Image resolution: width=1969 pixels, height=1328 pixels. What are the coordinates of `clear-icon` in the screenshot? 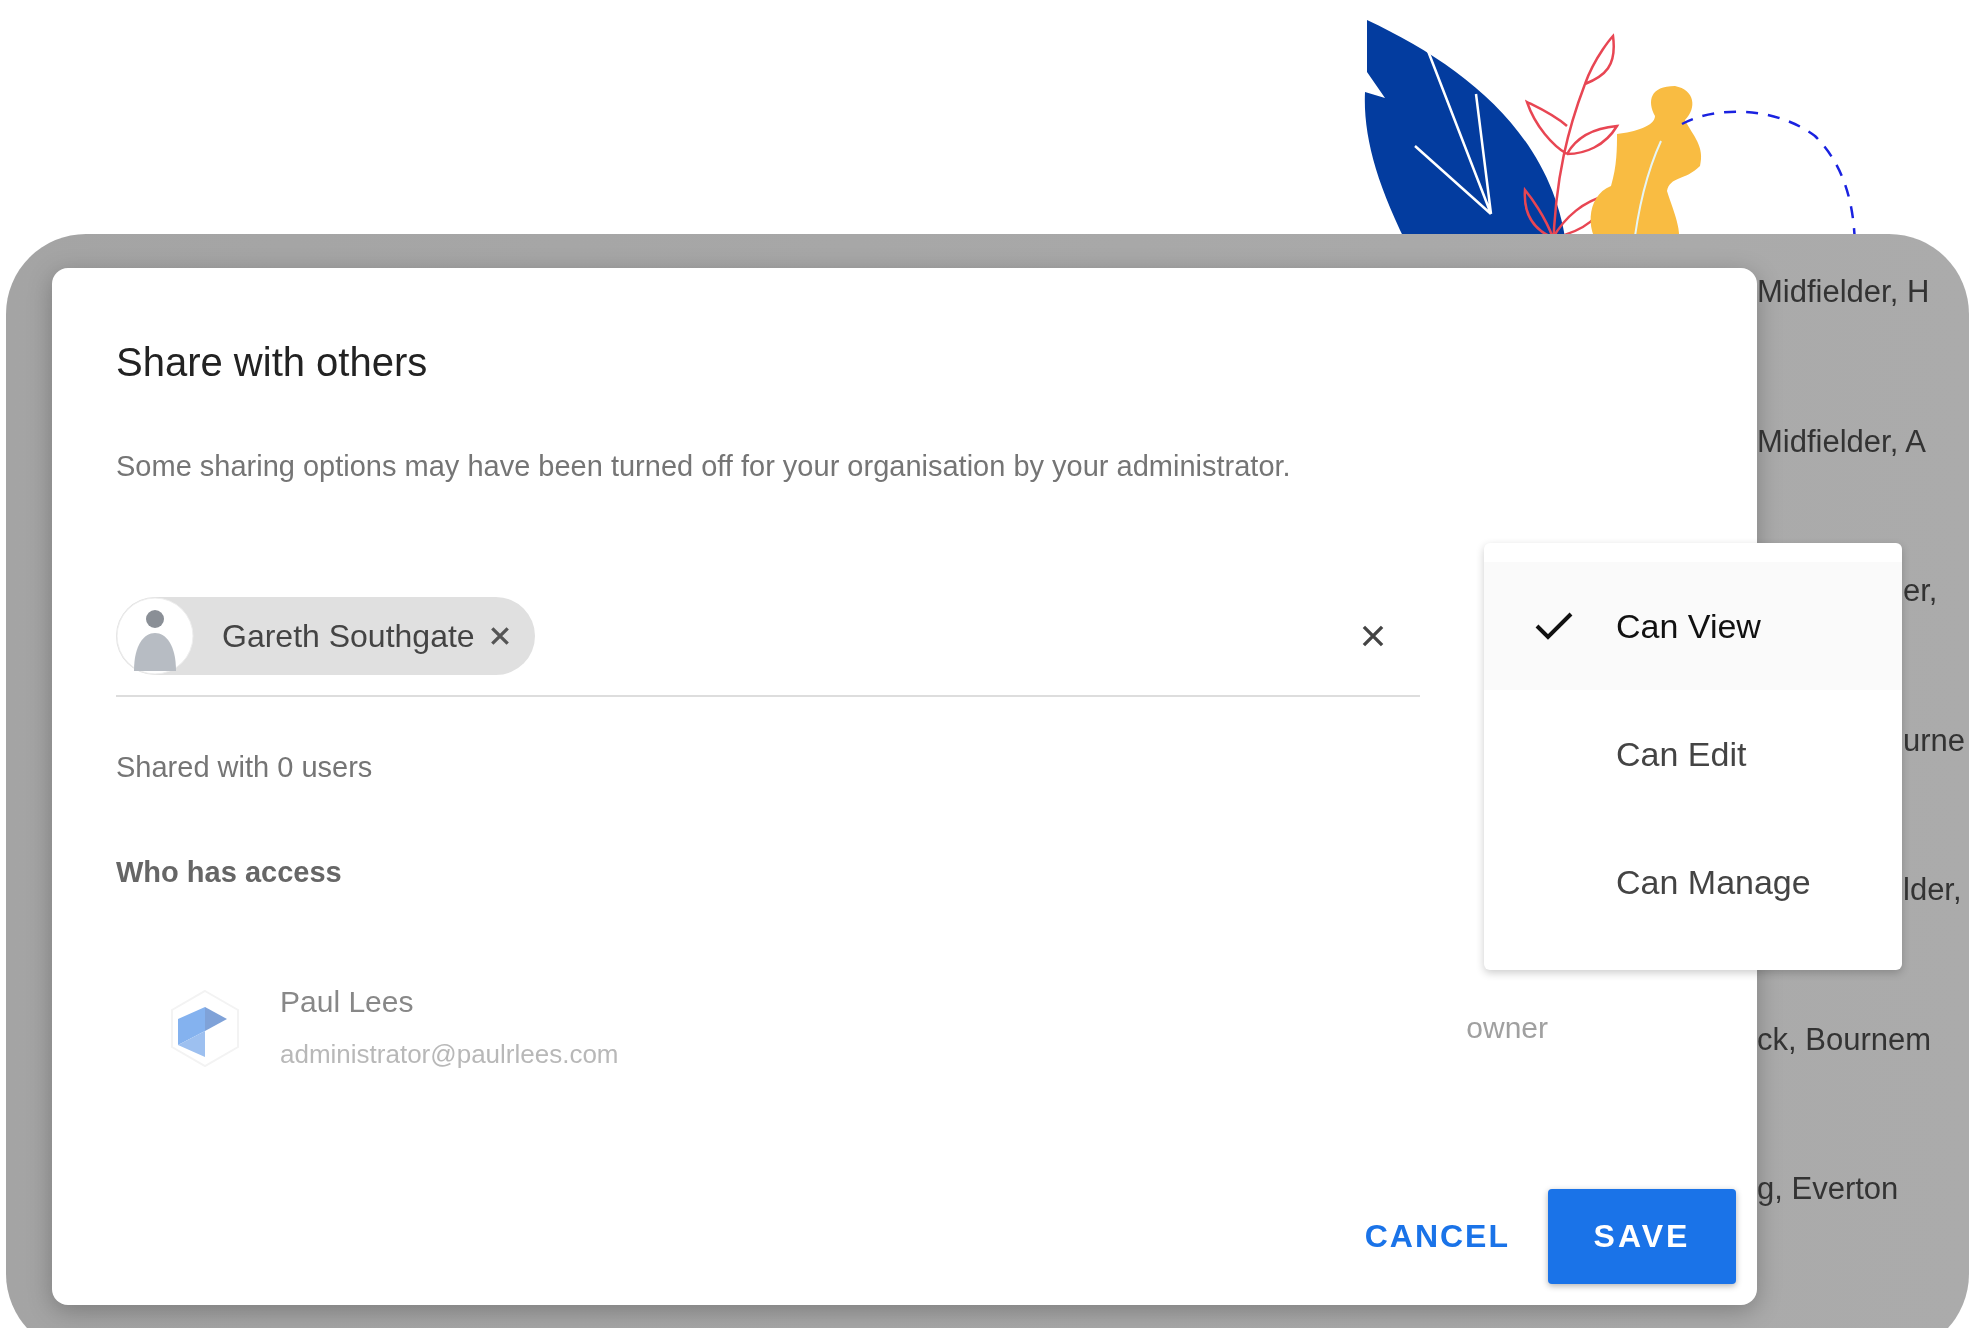 It's located at (1373, 636).